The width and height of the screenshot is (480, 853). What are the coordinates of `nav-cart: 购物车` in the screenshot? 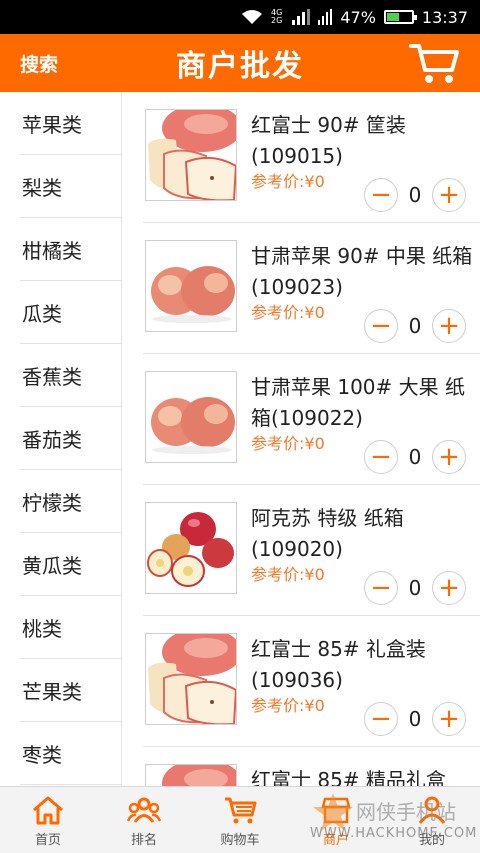 It's located at (240, 820).